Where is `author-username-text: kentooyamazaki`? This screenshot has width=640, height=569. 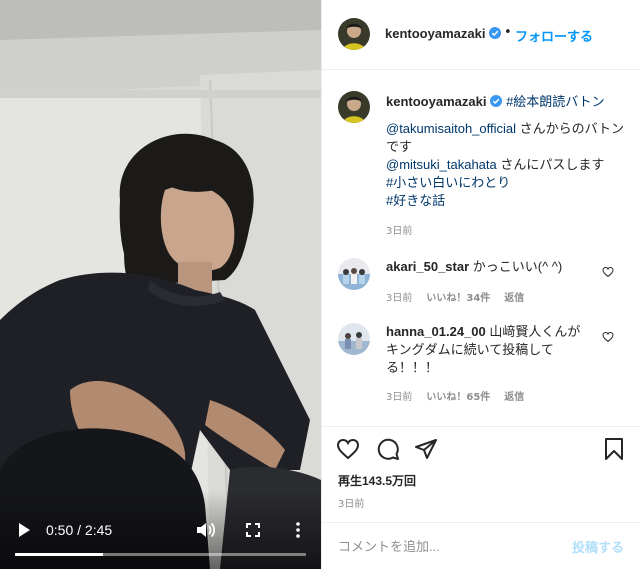 author-username-text: kentooyamazaki is located at coordinates (435, 33).